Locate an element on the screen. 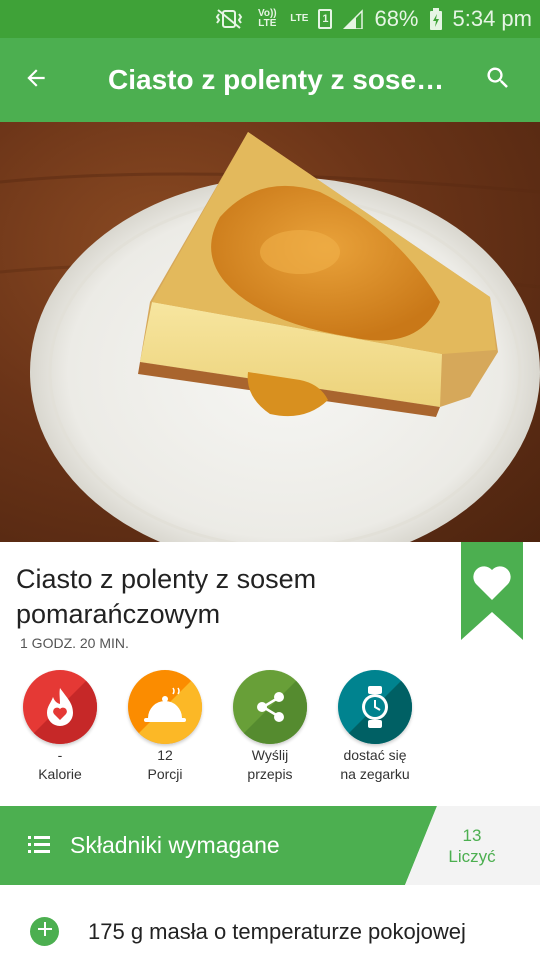 Image resolution: width=540 pixels, height=960 pixels. sim-indicator: 1 is located at coordinates (325, 19).